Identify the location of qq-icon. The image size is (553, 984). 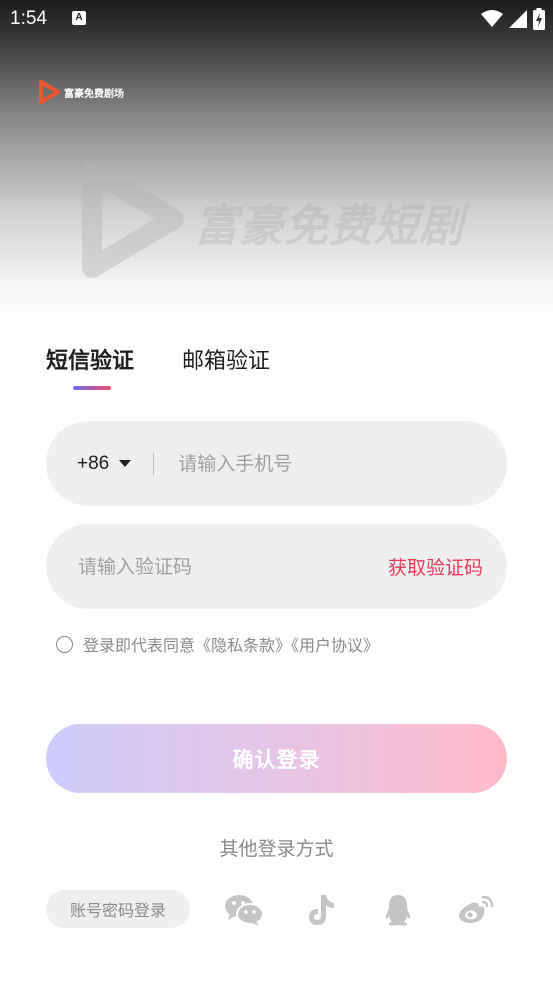
(398, 910).